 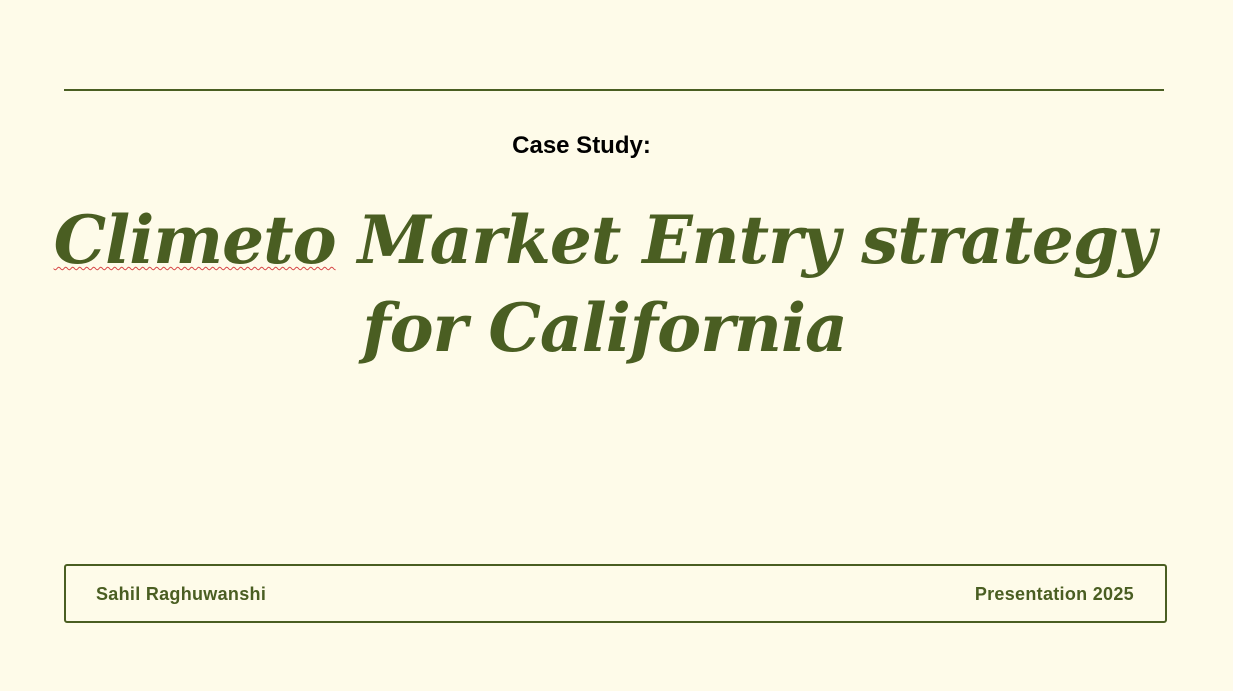 What do you see at coordinates (581, 146) in the screenshot?
I see `slide-subtitle: Case Study:` at bounding box center [581, 146].